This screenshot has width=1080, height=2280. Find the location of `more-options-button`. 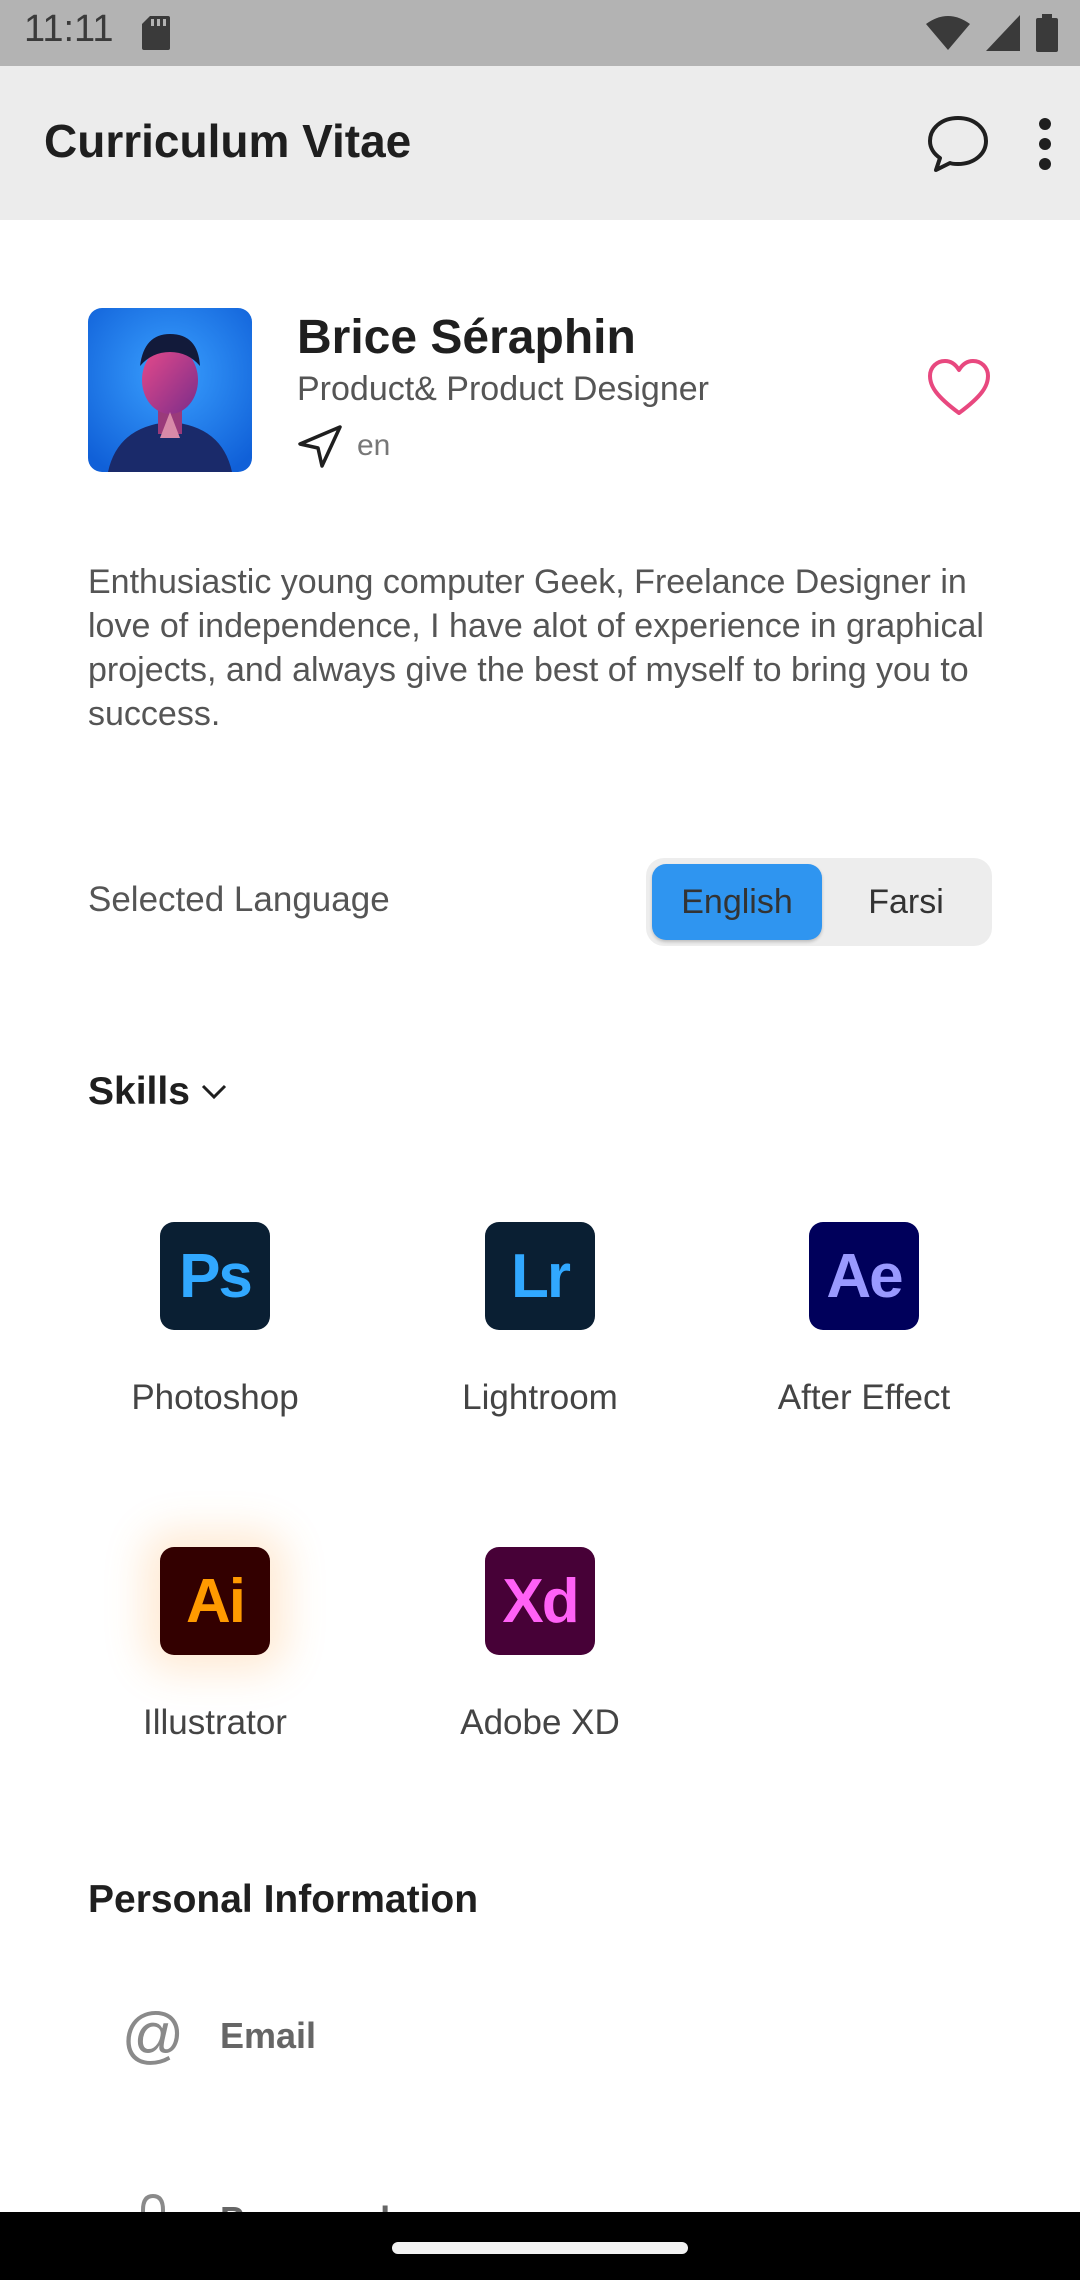

more-options-button is located at coordinates (1045, 144).